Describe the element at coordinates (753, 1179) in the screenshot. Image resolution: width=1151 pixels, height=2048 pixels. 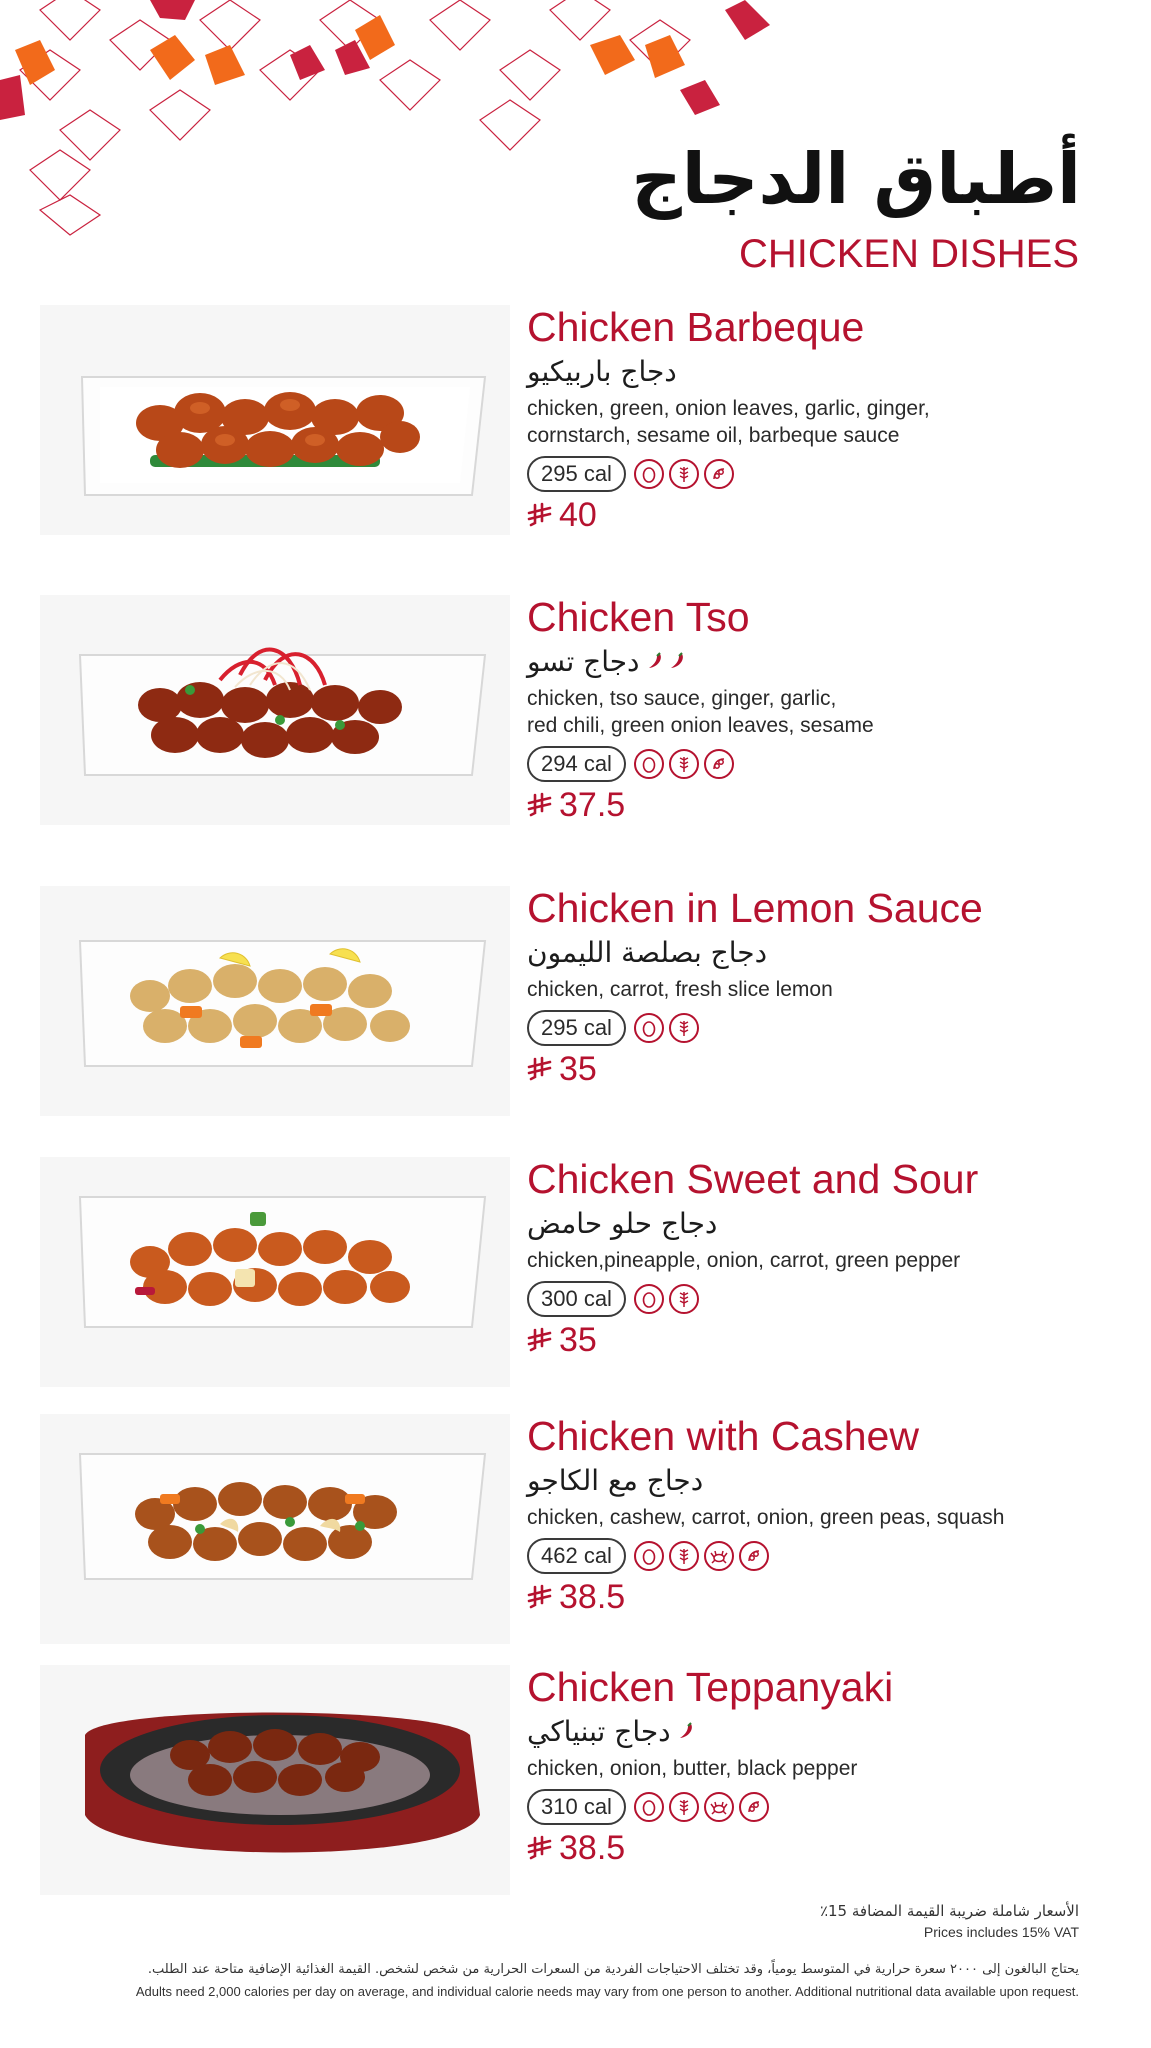
I see `dish-name-english: Chicken Sweet and Sour` at that location.